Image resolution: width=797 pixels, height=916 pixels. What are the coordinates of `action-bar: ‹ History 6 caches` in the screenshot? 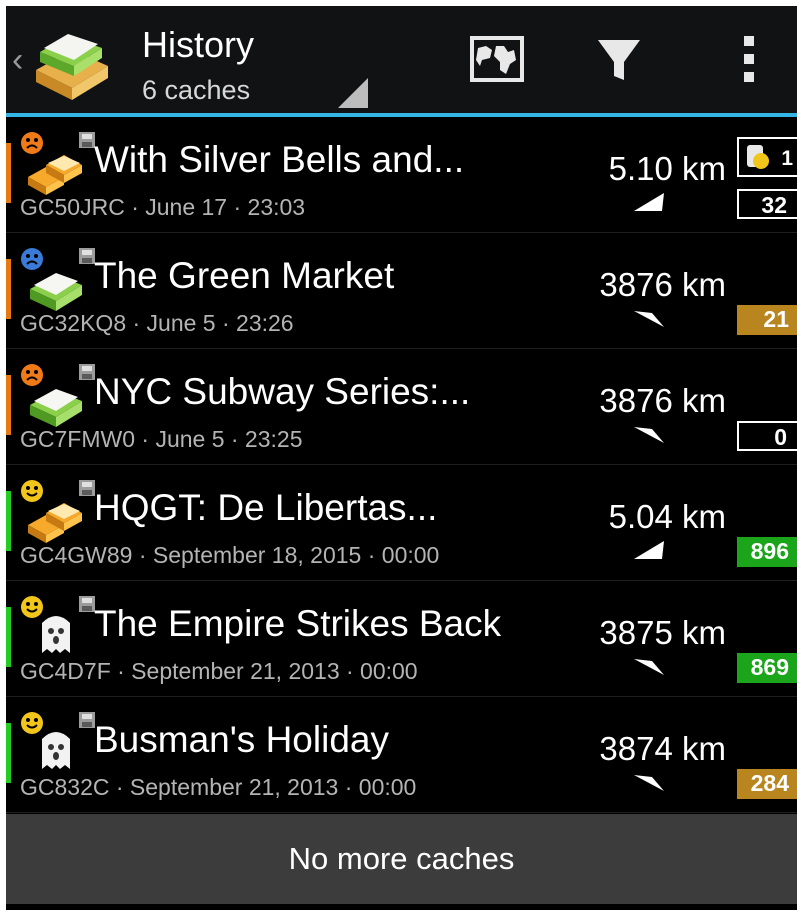 It's located at (401, 61).